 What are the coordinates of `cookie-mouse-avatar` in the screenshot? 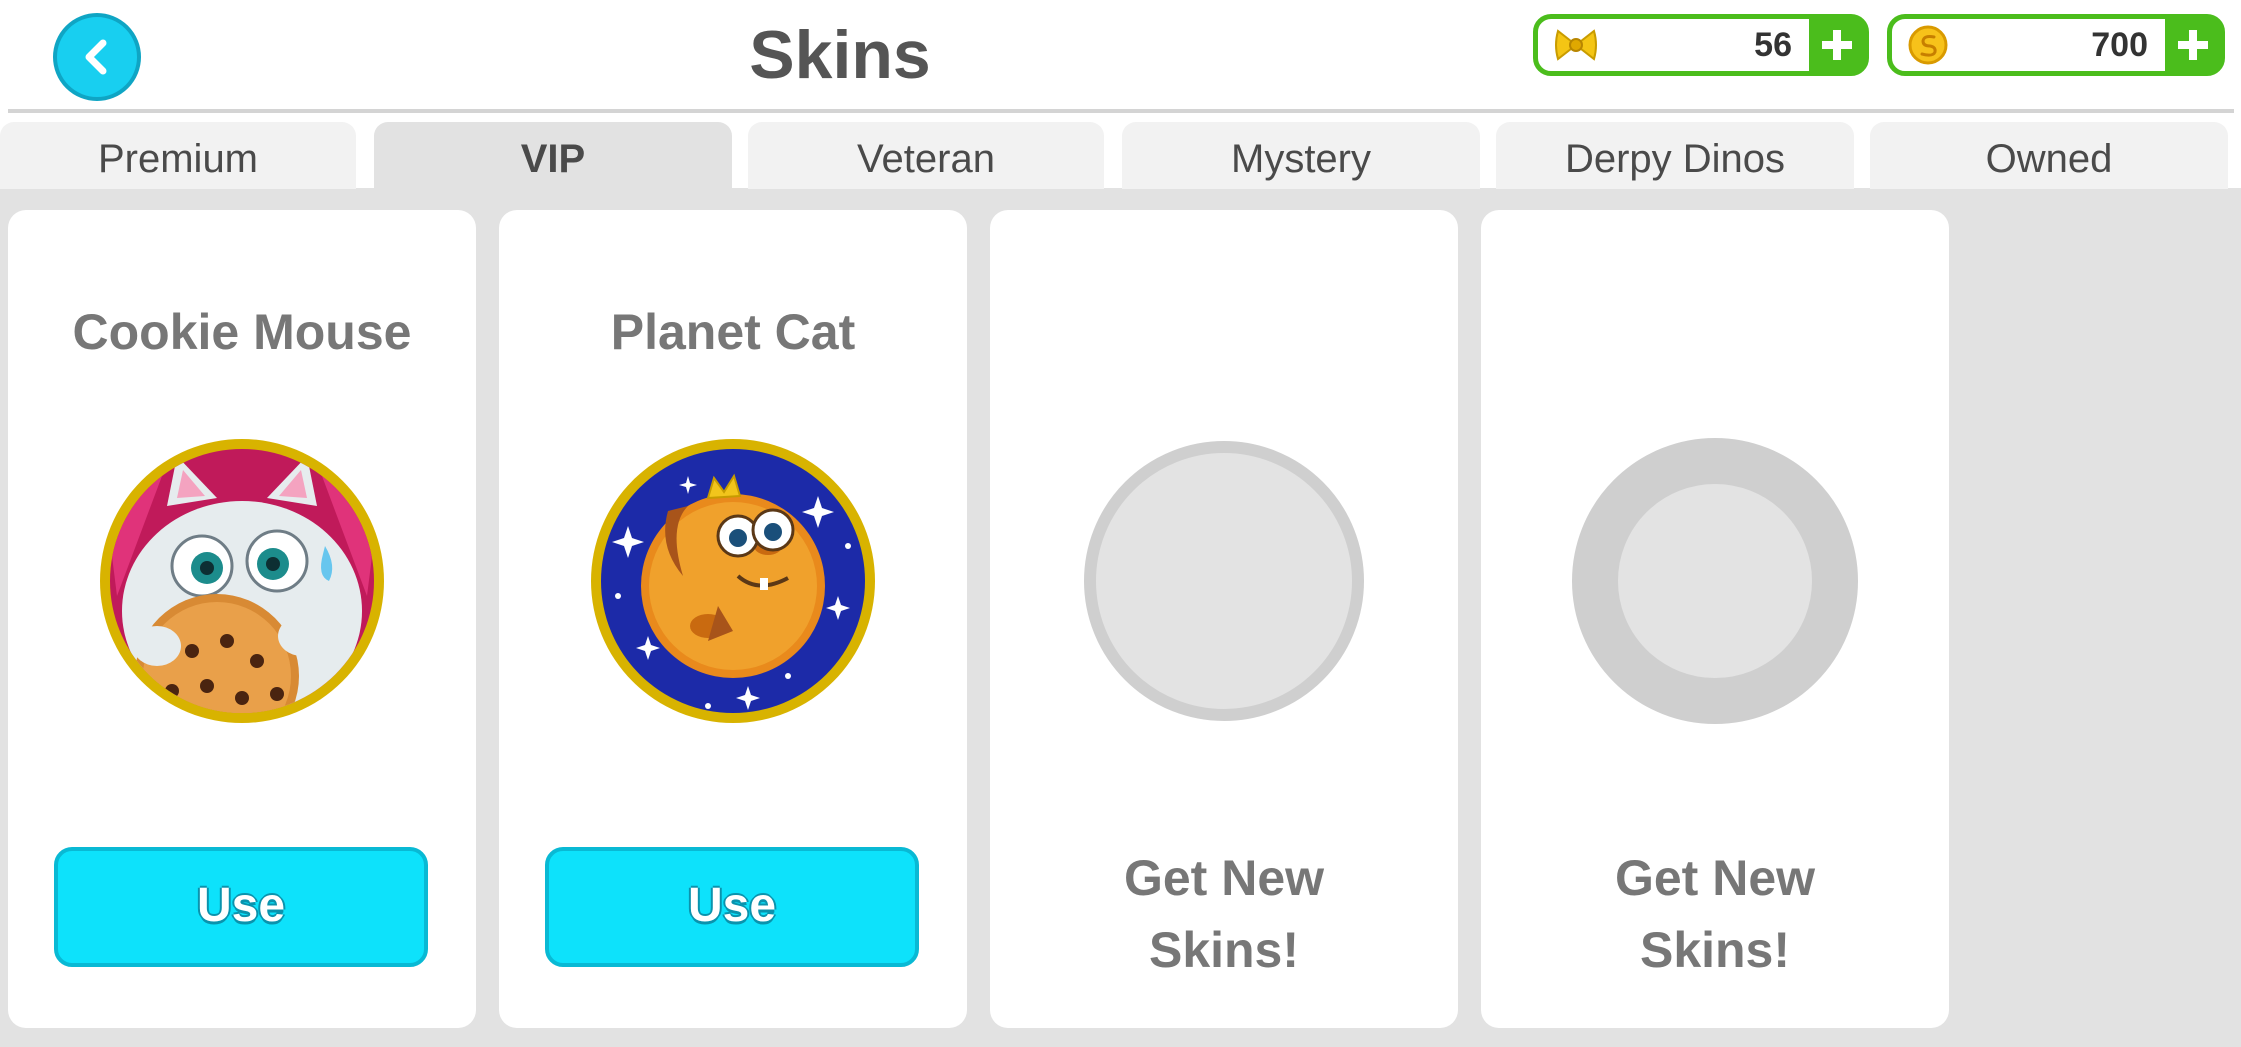 It's located at (242, 581).